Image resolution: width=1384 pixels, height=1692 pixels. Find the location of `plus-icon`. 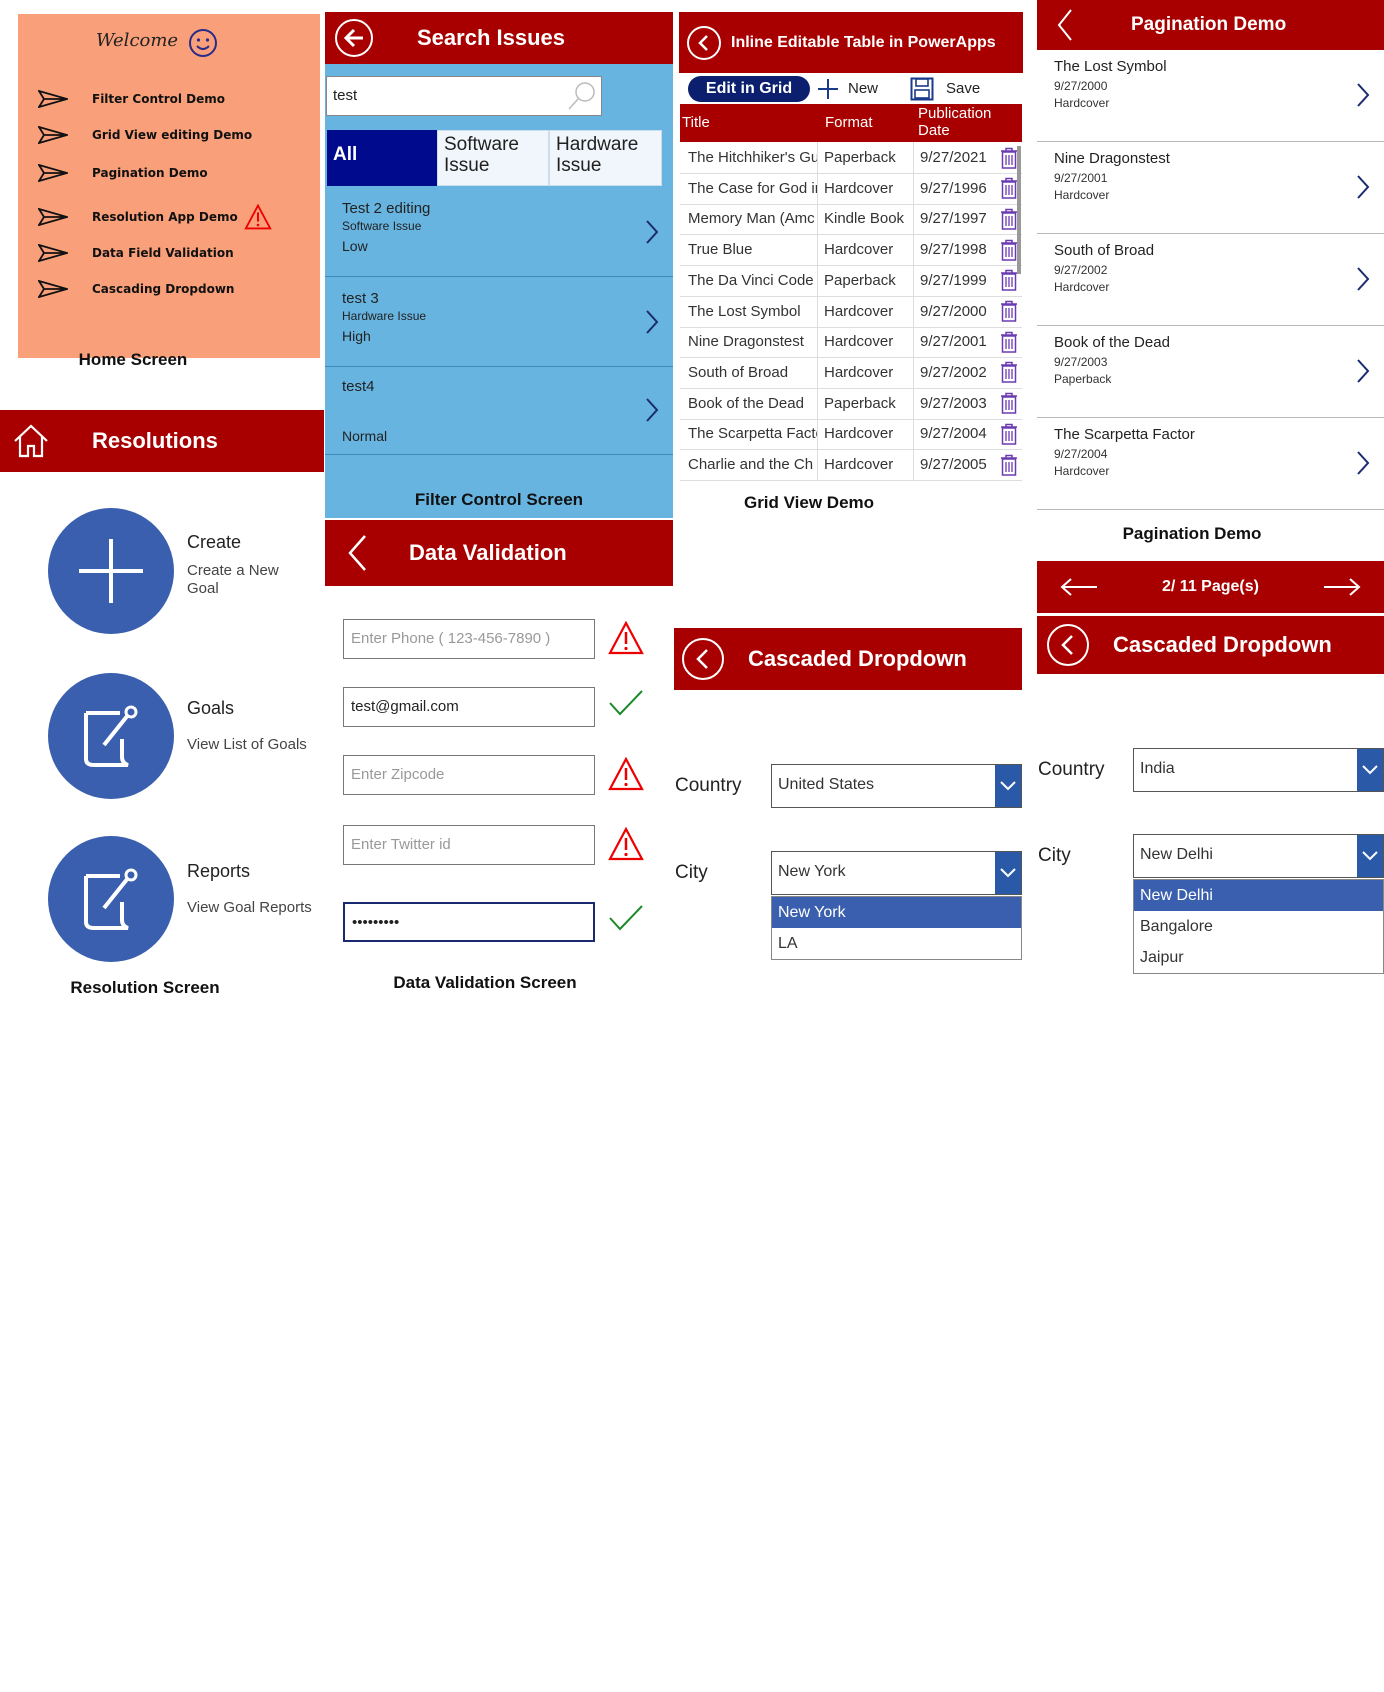

plus-icon is located at coordinates (828, 89).